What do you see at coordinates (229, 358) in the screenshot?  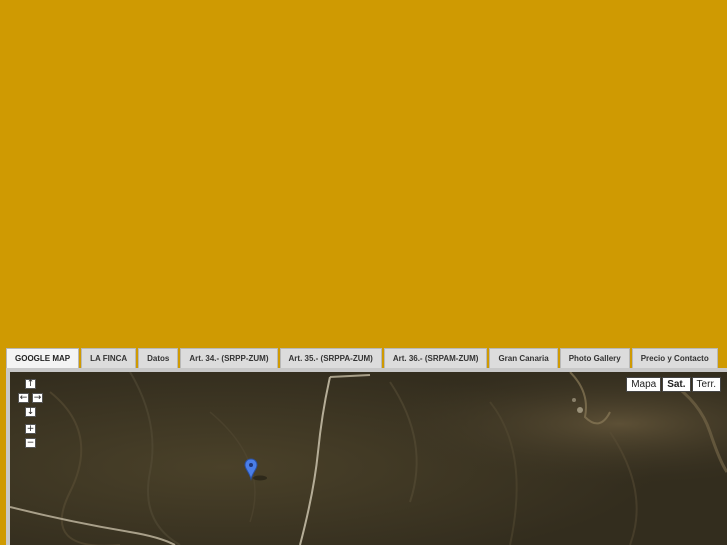 I see `tab-art-34: Art. 34.- (SRPP-ZUM)` at bounding box center [229, 358].